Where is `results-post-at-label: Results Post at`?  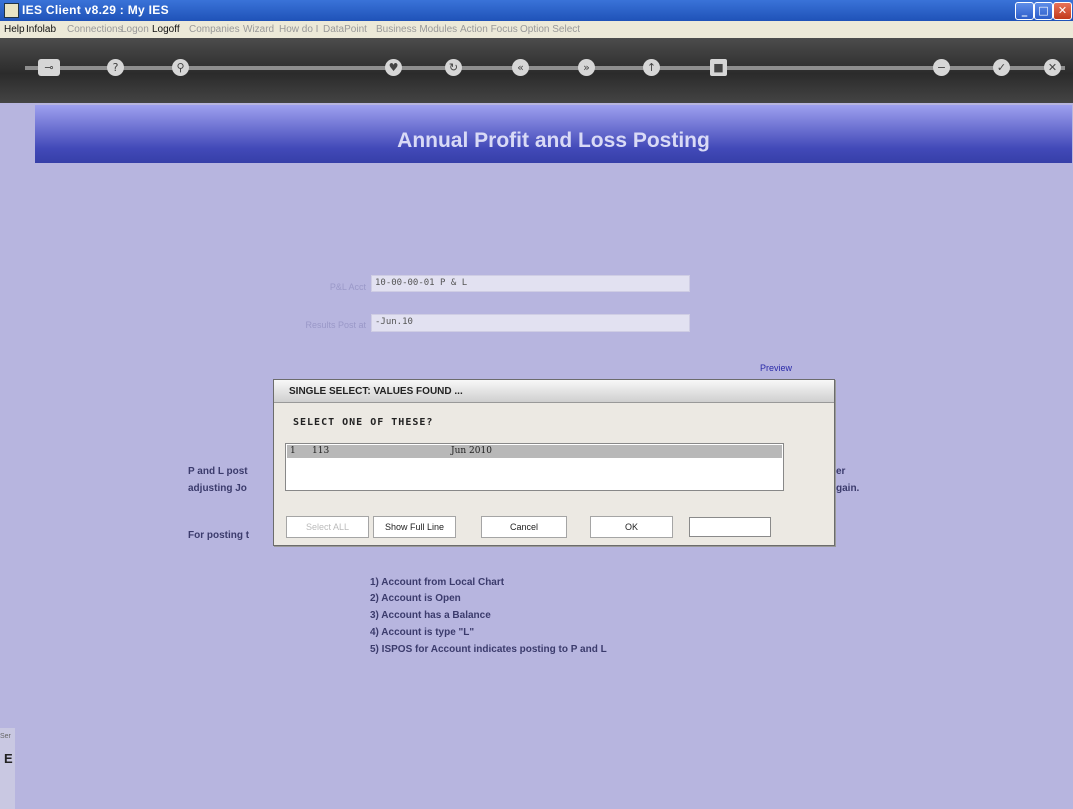 results-post-at-label: Results Post at is located at coordinates (335, 325).